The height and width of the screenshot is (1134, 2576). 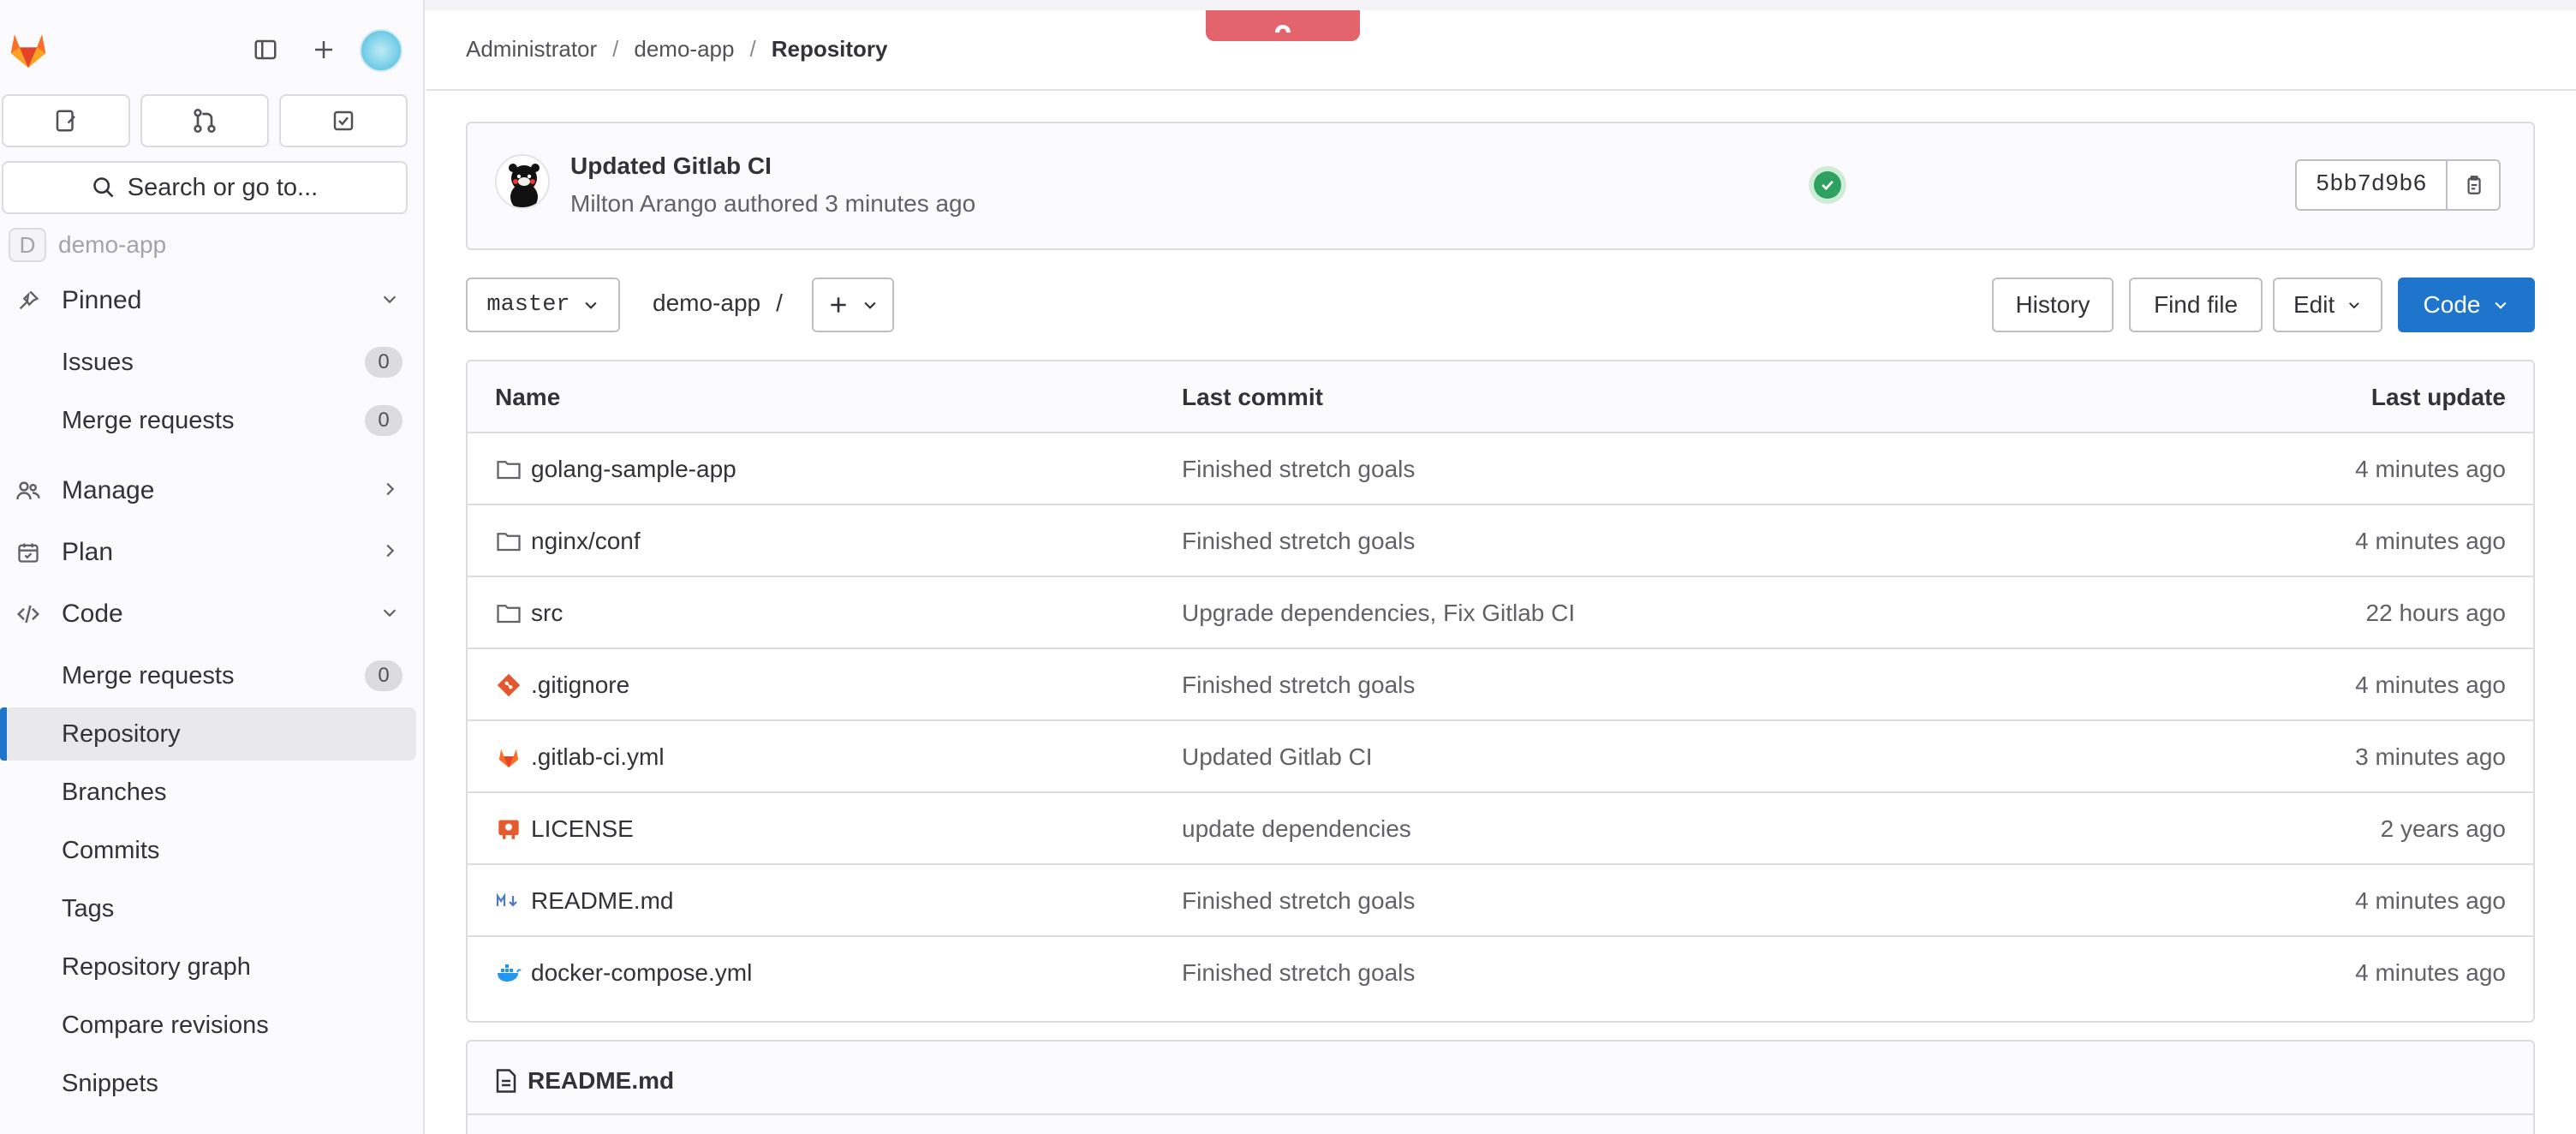 What do you see at coordinates (212, 793) in the screenshot?
I see `sidebar-item-branches: Branches` at bounding box center [212, 793].